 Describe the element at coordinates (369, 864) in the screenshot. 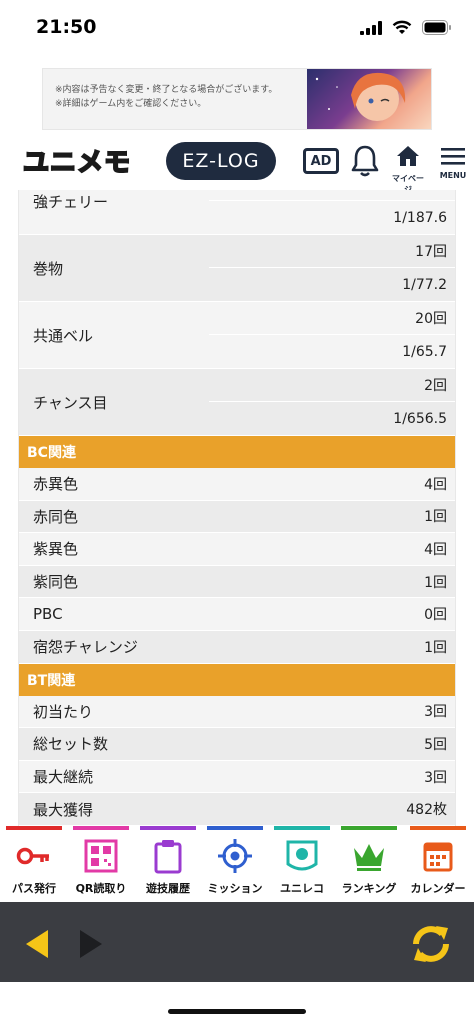

I see `nav-item-ranking: ランキング` at that location.